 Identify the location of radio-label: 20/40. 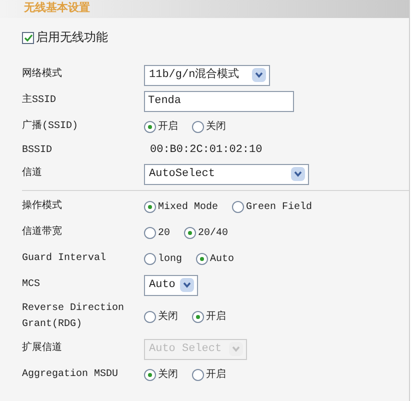
(213, 233).